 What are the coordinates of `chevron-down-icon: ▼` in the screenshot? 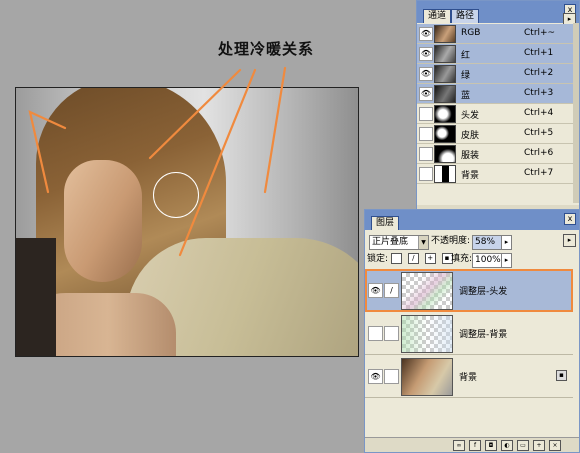 It's located at (423, 242).